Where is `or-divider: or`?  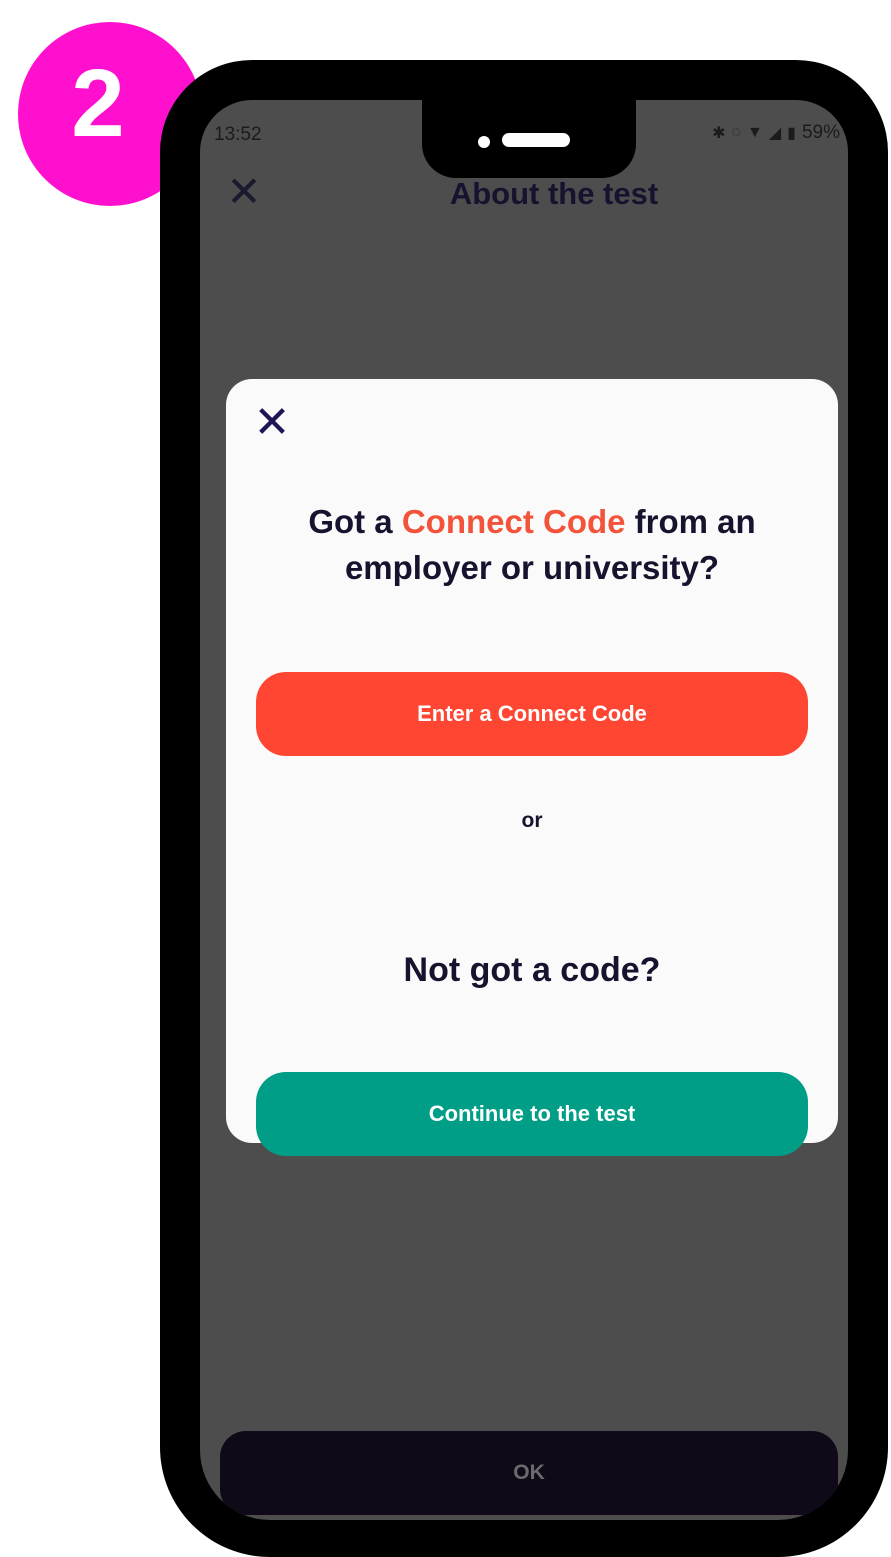 or-divider: or is located at coordinates (532, 820).